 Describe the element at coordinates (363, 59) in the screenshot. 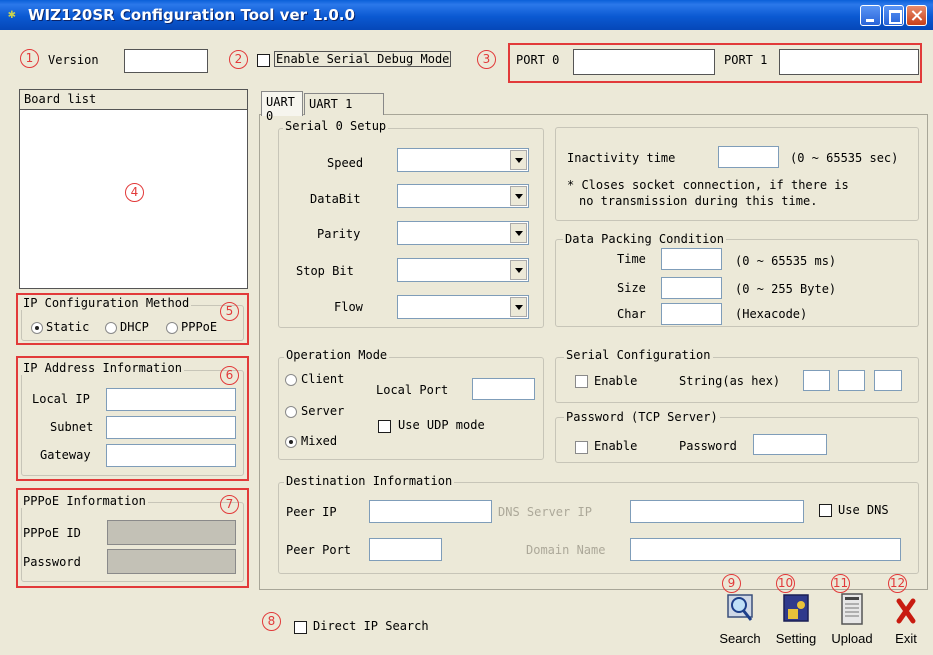

I see `debug-mode-label: Enable Serial Debug Mode` at that location.